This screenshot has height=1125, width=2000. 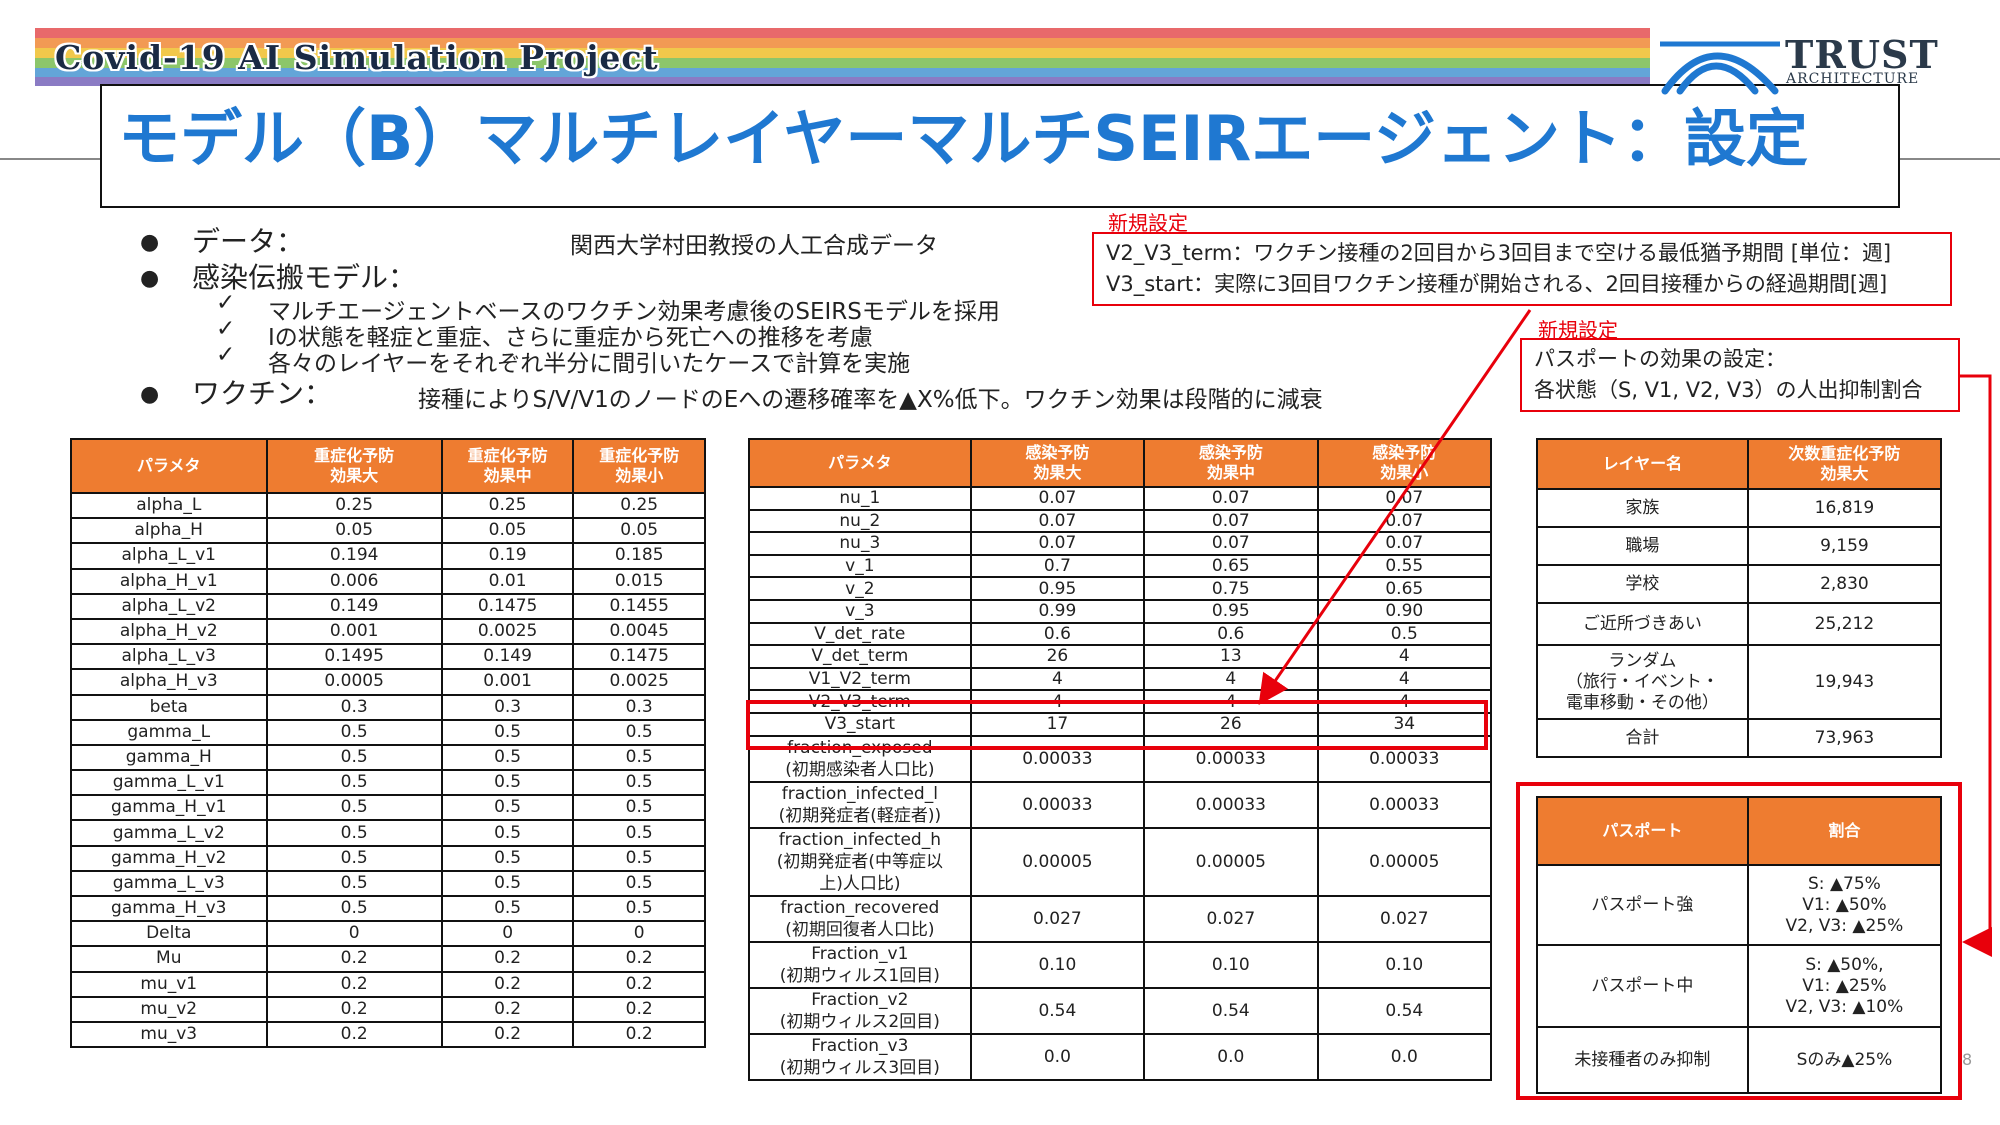 I want to click on layer-name-cell: ランダム （旅行・イベント・ 電車移動・その他）, so click(x=1642, y=682).